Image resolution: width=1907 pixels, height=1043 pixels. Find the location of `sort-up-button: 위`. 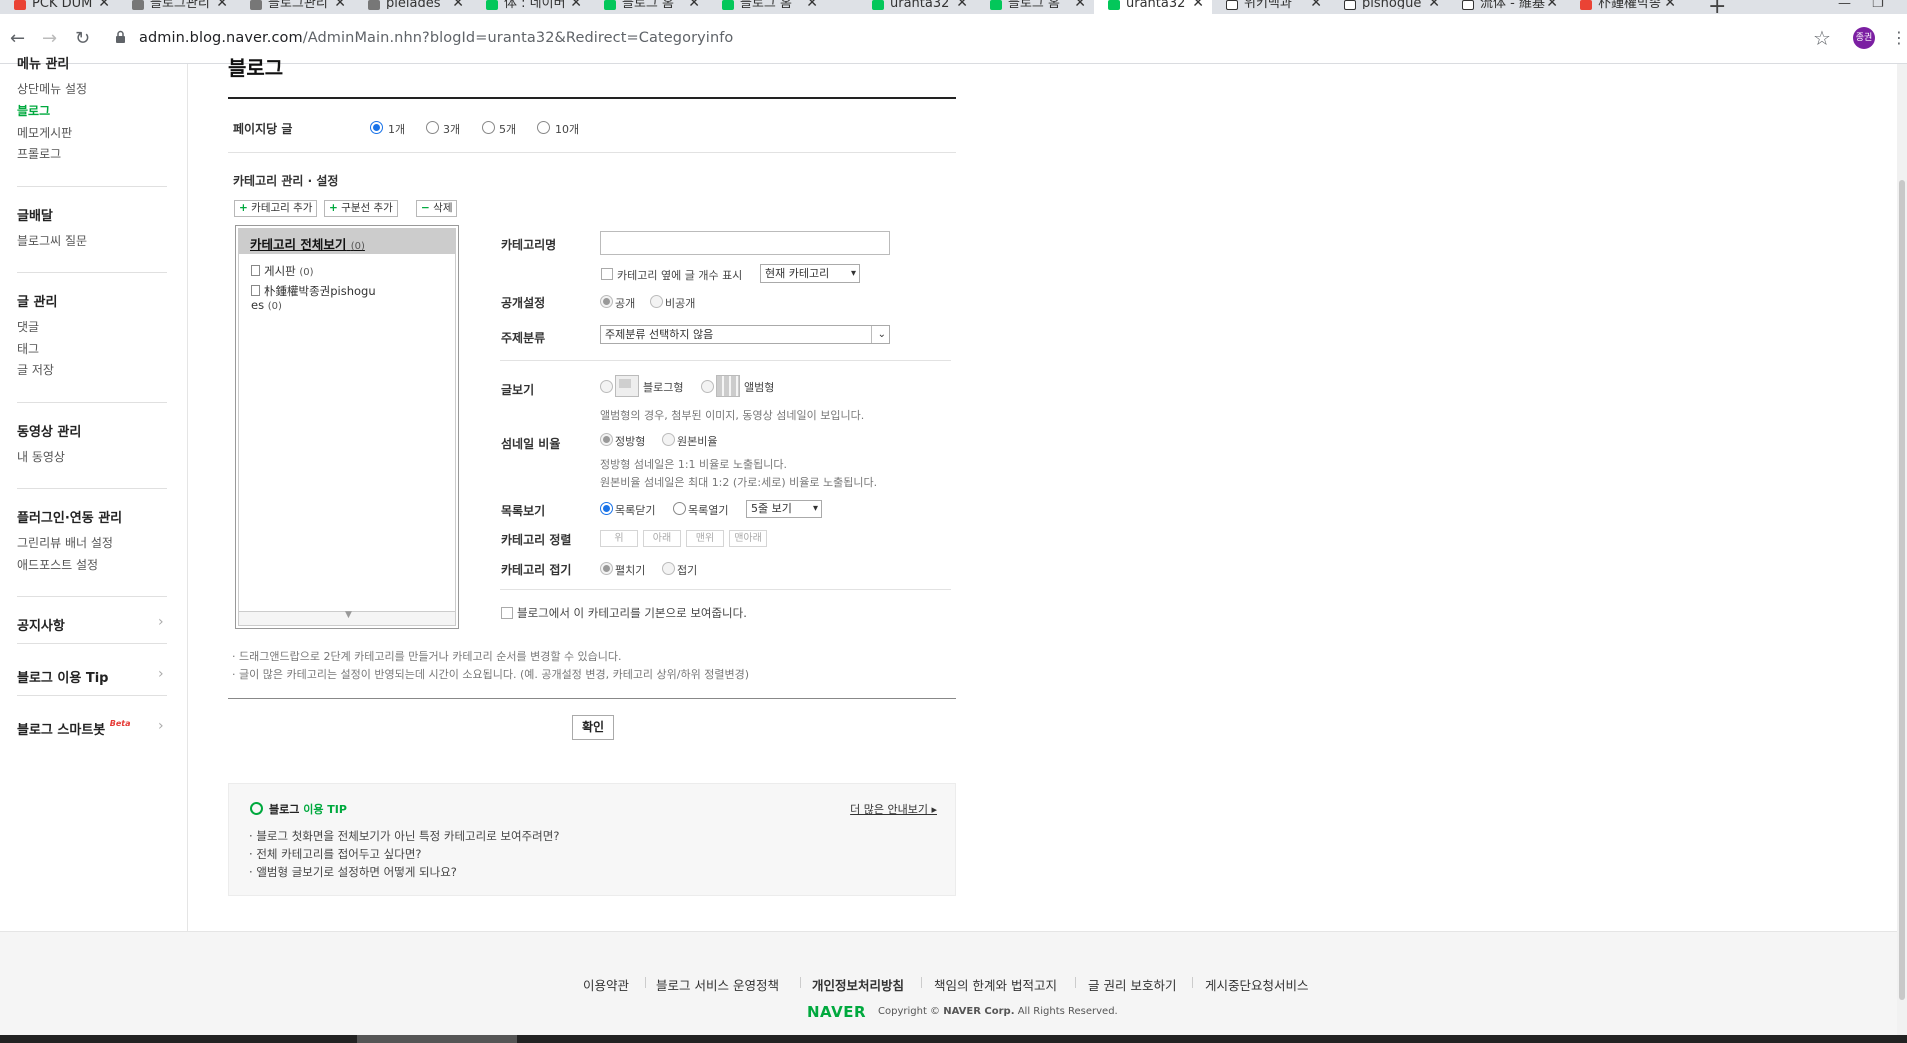

sort-up-button: 위 is located at coordinates (619, 538).